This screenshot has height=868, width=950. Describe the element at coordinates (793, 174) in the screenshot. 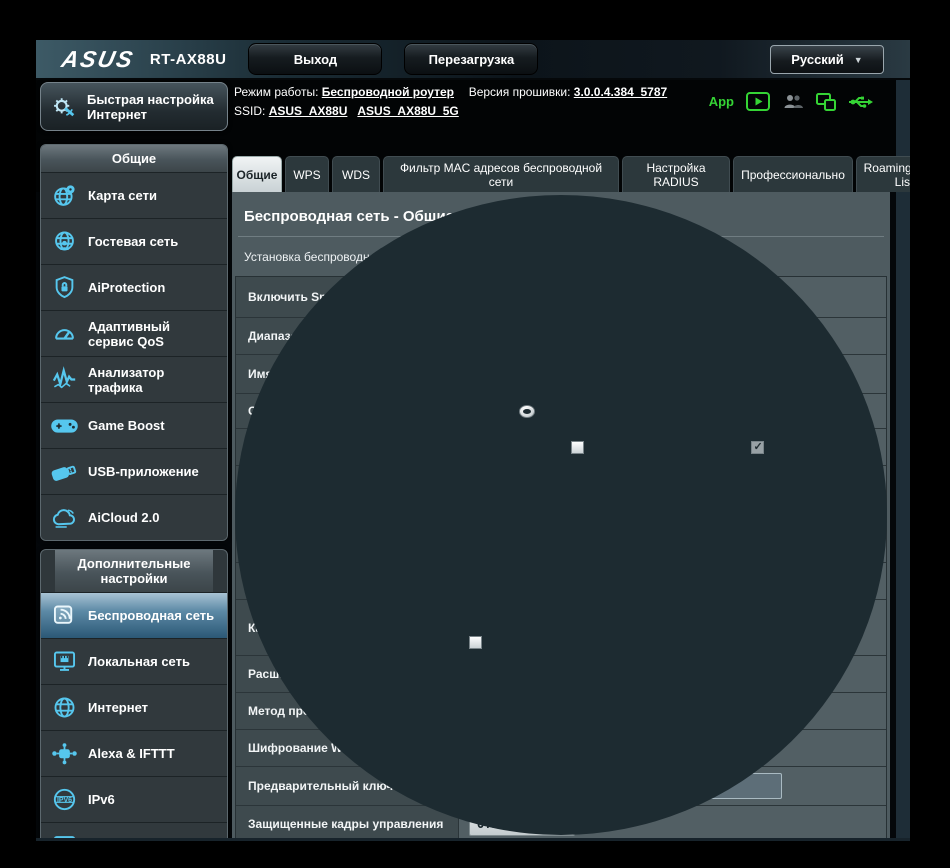

I see `tab-professional: Профессионально` at that location.